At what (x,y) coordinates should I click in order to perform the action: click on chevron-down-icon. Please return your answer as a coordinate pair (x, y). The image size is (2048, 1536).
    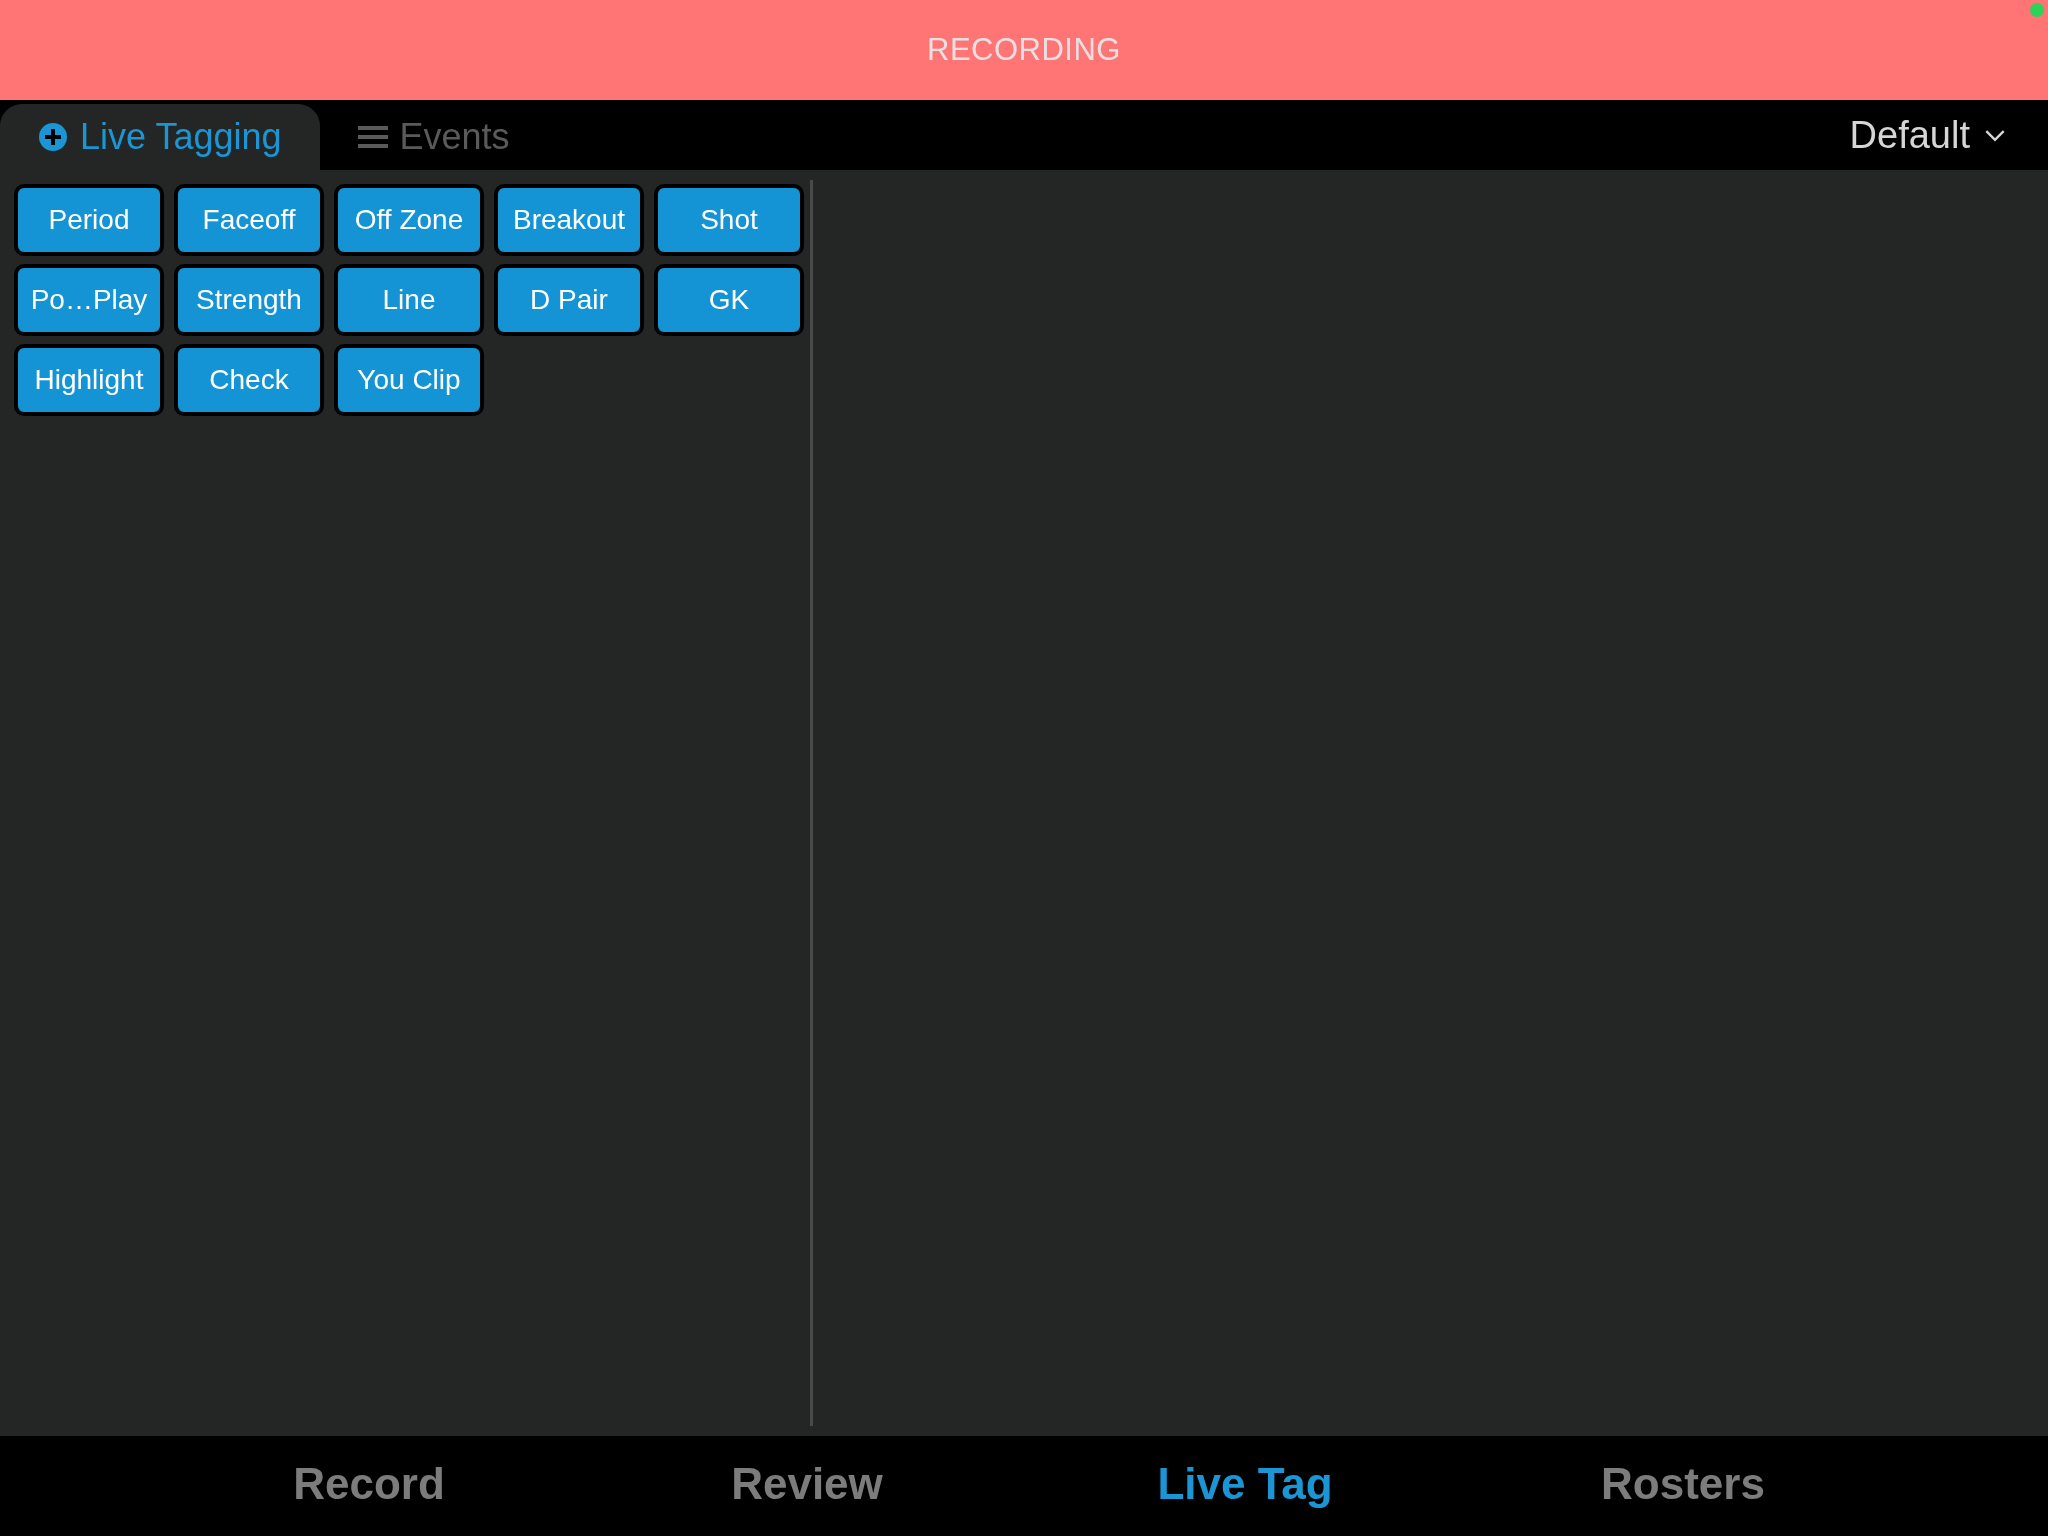
    Looking at the image, I should click on (1995, 135).